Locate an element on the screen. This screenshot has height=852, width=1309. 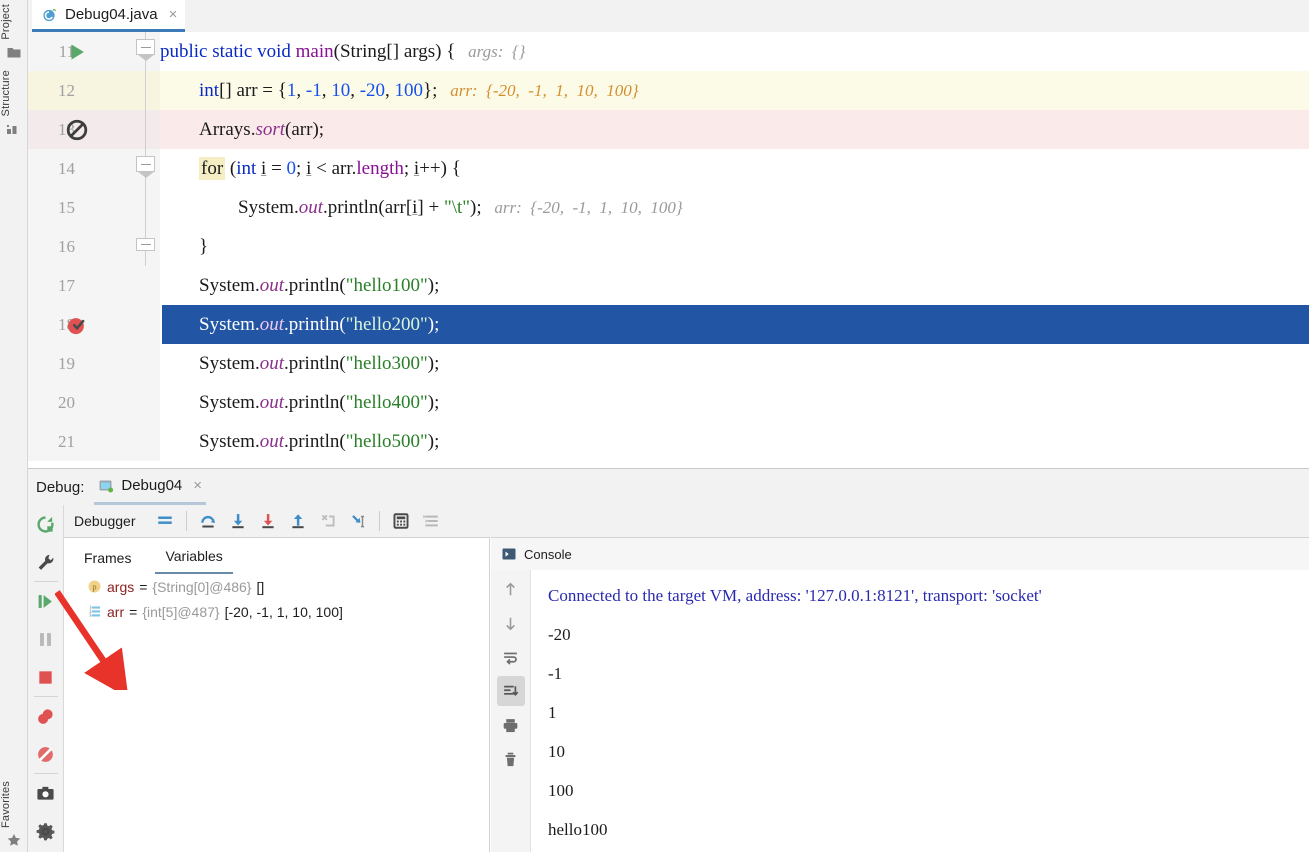
view-breakpoints-button is located at coordinates (46, 716).